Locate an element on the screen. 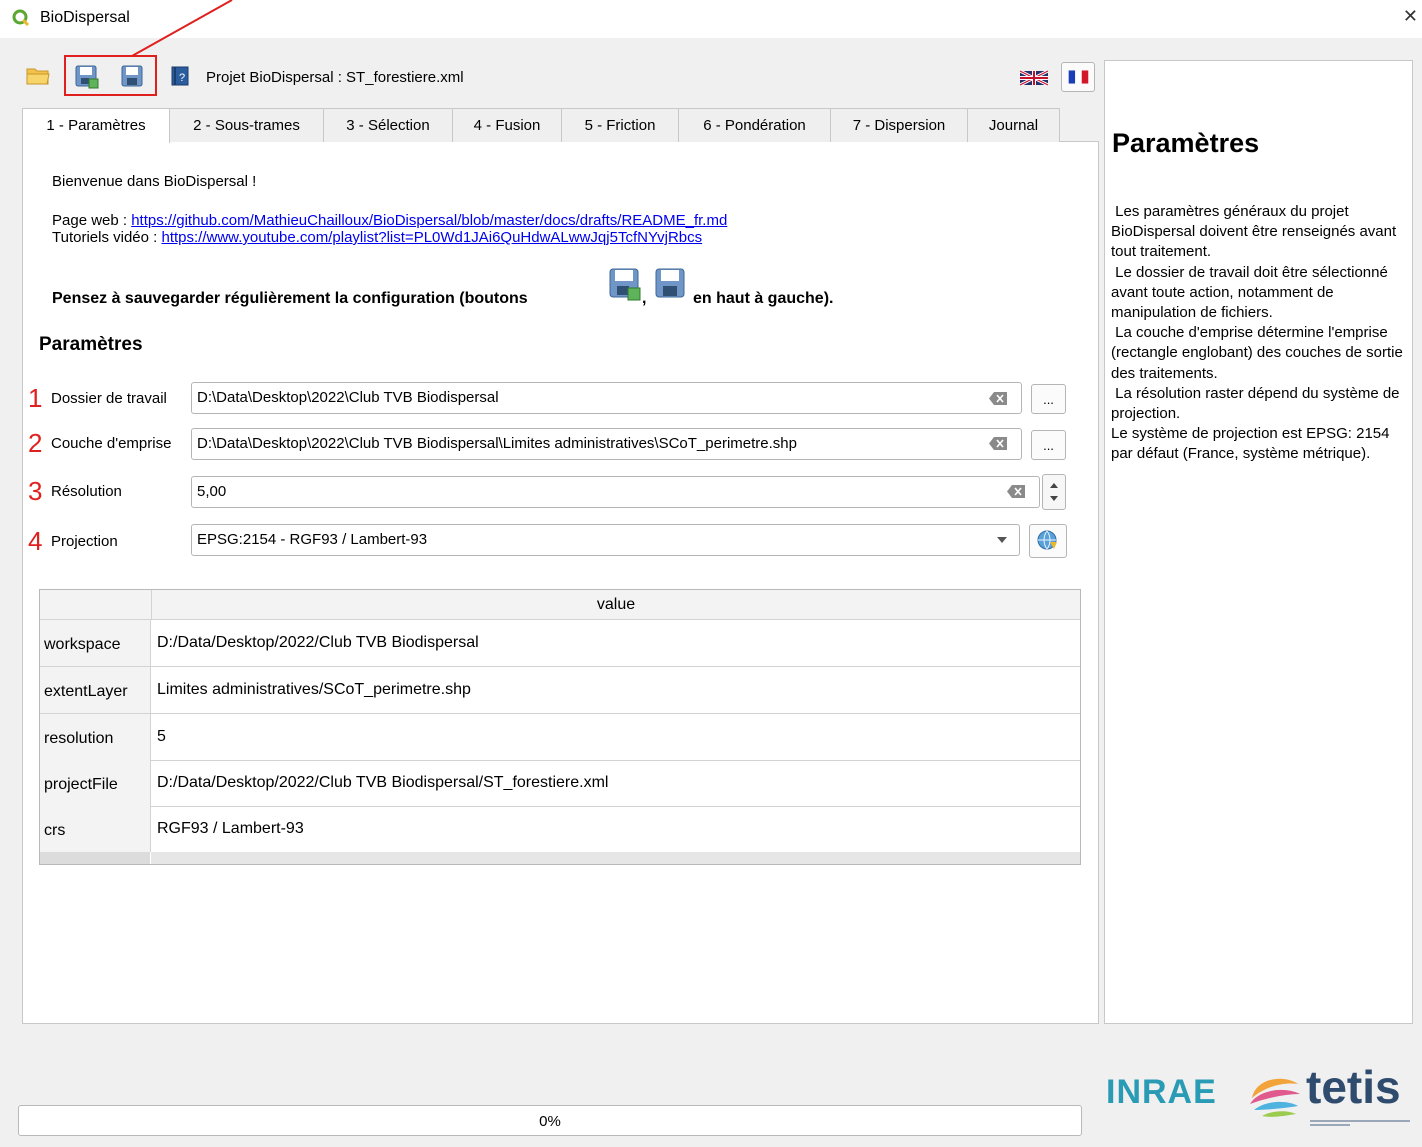 This screenshot has height=1147, width=1422. globe-icon is located at coordinates (1047, 540).